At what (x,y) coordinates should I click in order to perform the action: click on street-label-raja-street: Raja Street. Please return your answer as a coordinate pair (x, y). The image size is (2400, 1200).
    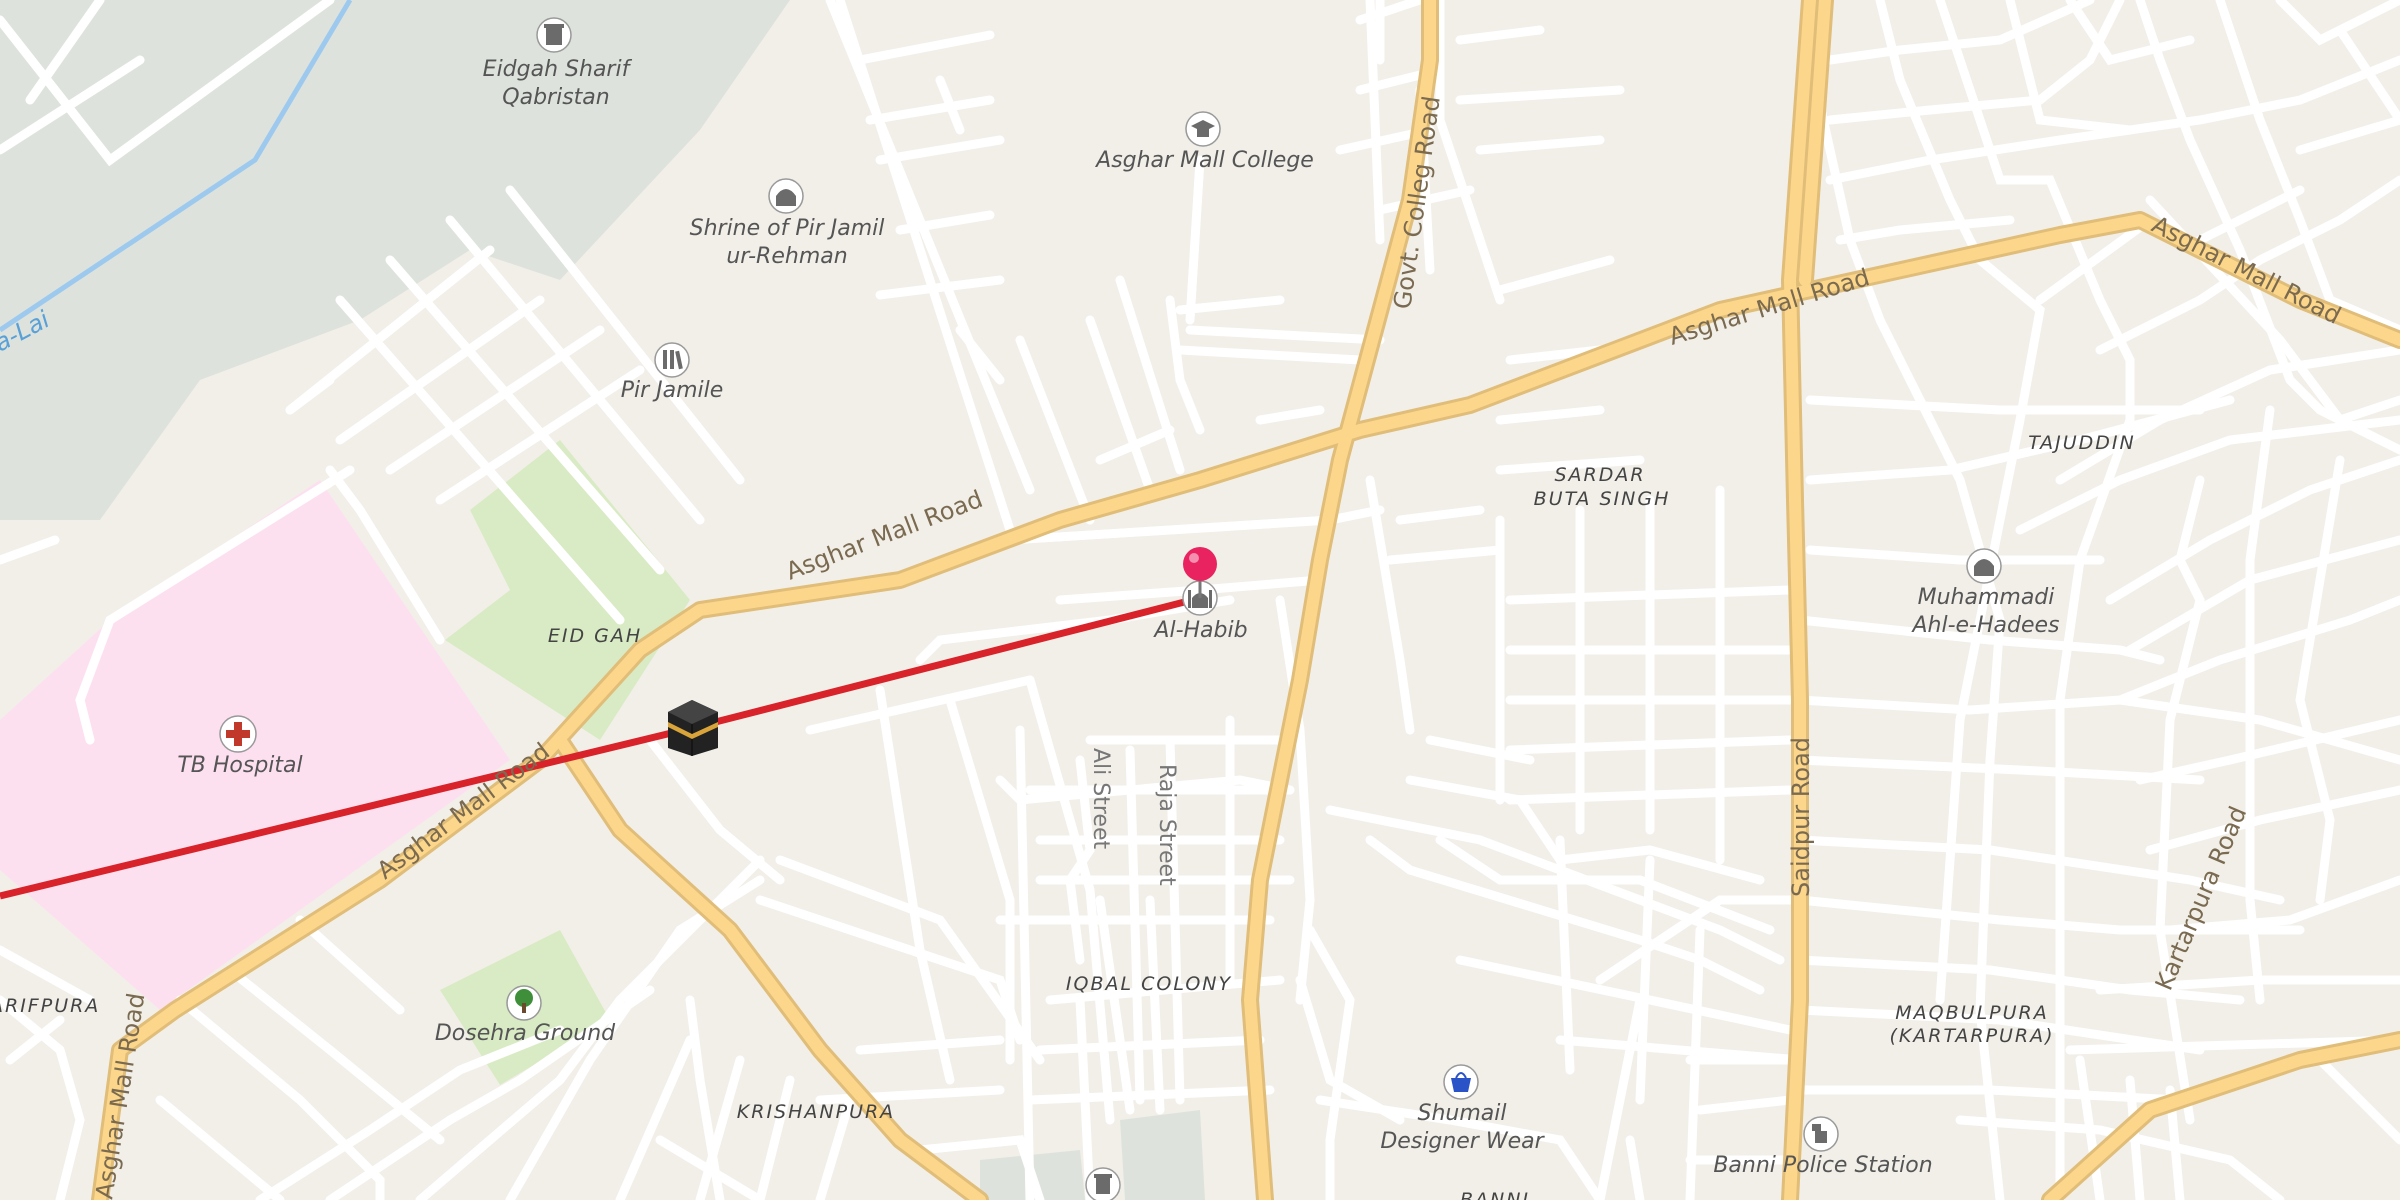
    Looking at the image, I should click on (1166, 825).